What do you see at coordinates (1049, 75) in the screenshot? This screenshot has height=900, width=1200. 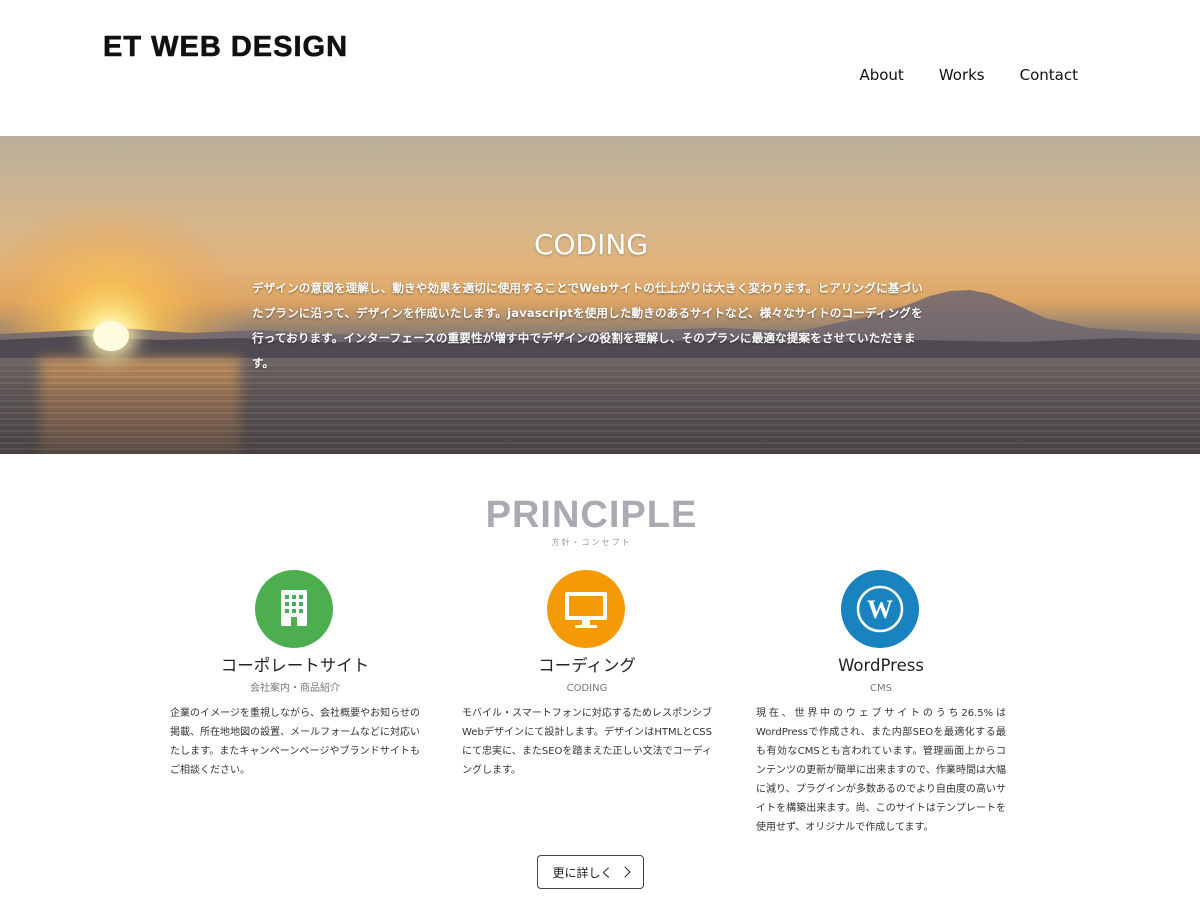 I see `nav-contact: Contact` at bounding box center [1049, 75].